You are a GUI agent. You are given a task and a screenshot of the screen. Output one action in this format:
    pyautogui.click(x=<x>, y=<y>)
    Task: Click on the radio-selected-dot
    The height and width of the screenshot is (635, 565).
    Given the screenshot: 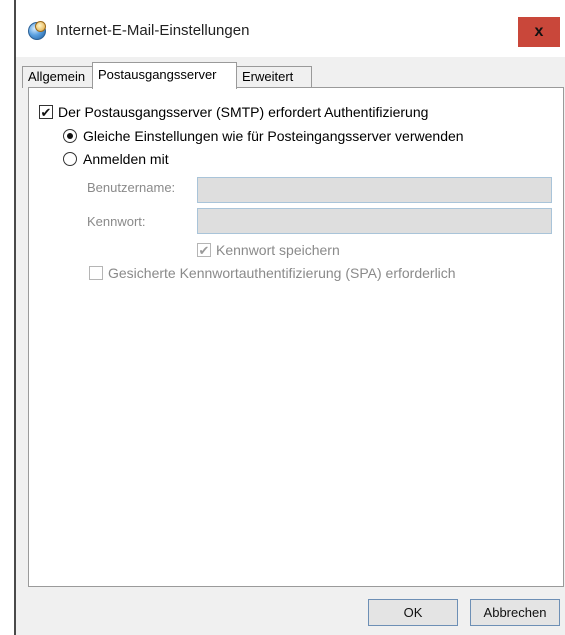 What is the action you would take?
    pyautogui.click(x=70, y=136)
    